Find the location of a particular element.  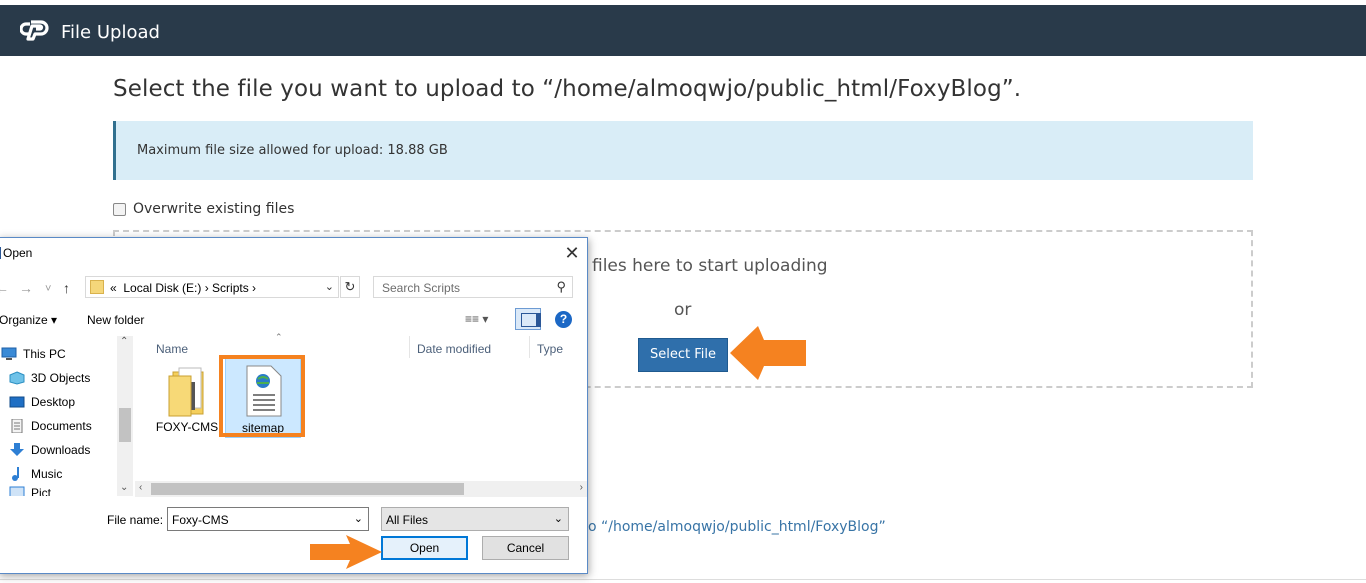

drop-text: files here to start uploading is located at coordinates (710, 266).